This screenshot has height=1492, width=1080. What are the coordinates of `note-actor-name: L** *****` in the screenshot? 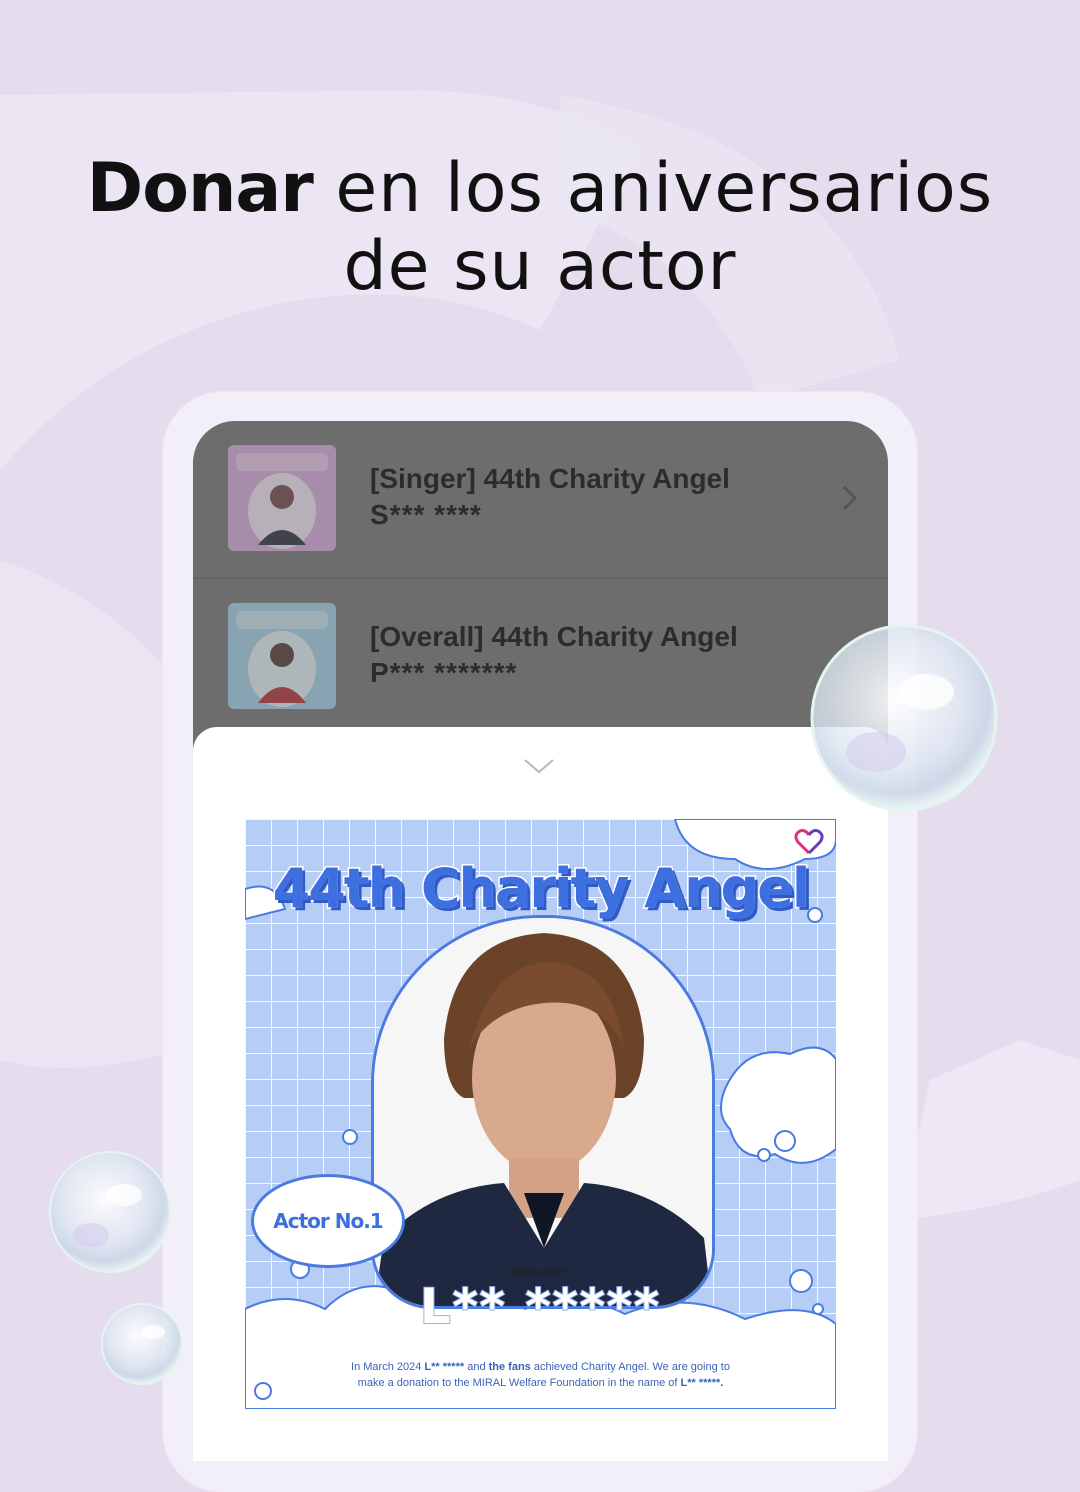 It's located at (444, 1367).